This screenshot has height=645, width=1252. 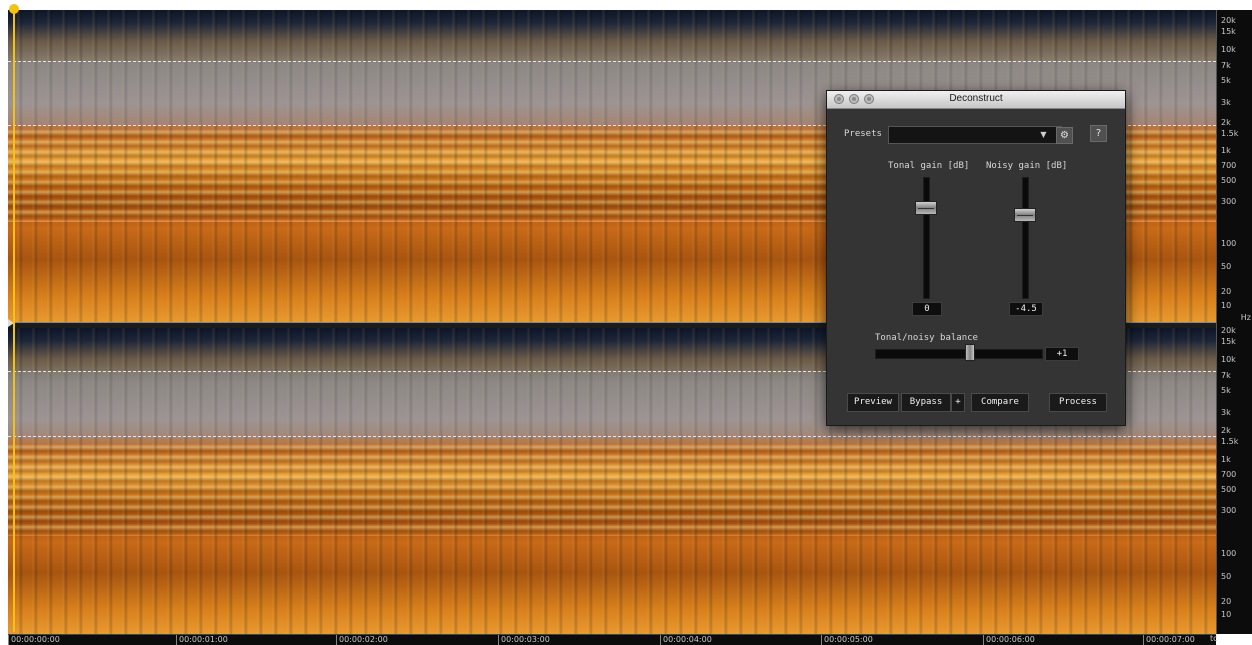 What do you see at coordinates (1025, 215) in the screenshot?
I see `noisy-gain-fader-handle` at bounding box center [1025, 215].